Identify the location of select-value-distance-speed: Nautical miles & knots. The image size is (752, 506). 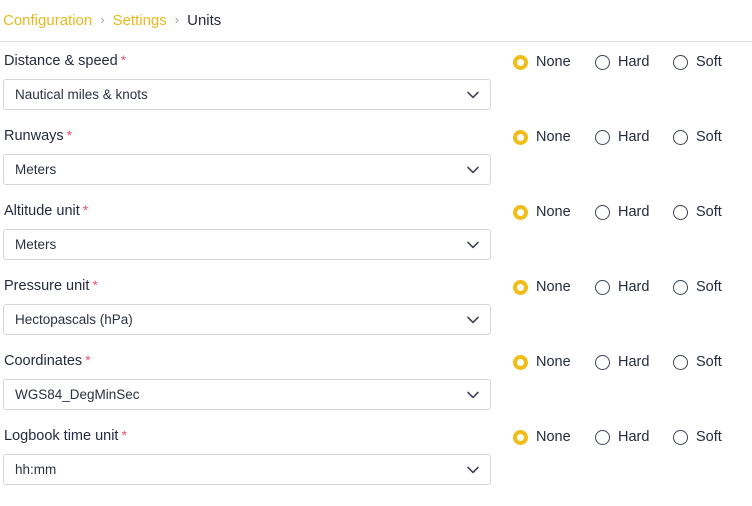
(81, 94).